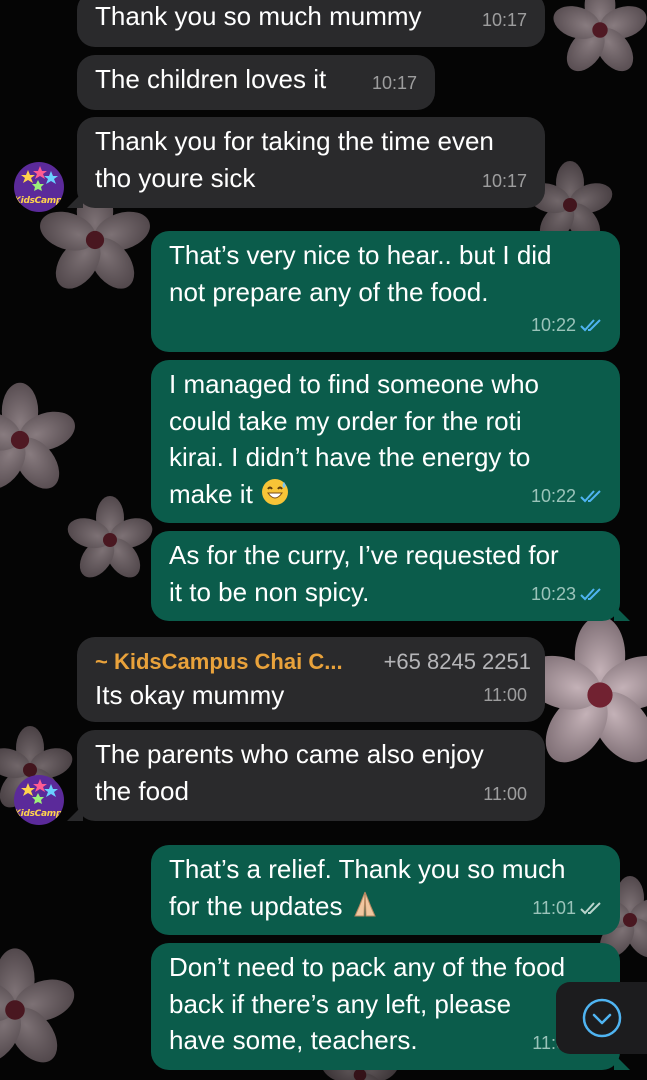  What do you see at coordinates (457, 662) in the screenshot?
I see `sender-phone: +65 8245 2251` at bounding box center [457, 662].